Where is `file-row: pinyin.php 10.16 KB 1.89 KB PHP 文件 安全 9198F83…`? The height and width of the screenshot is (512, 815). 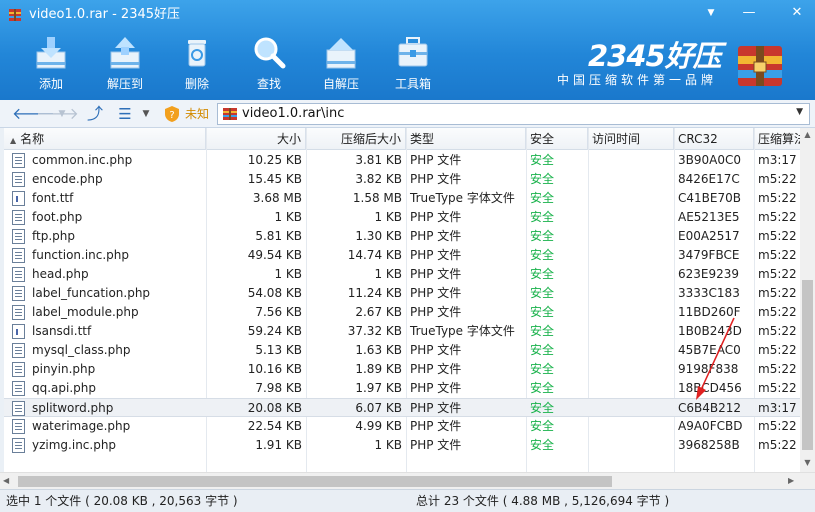 file-row: pinyin.php 10.16 KB 1.89 KB PHP 文件 安全 9198F83… is located at coordinates (402, 369).